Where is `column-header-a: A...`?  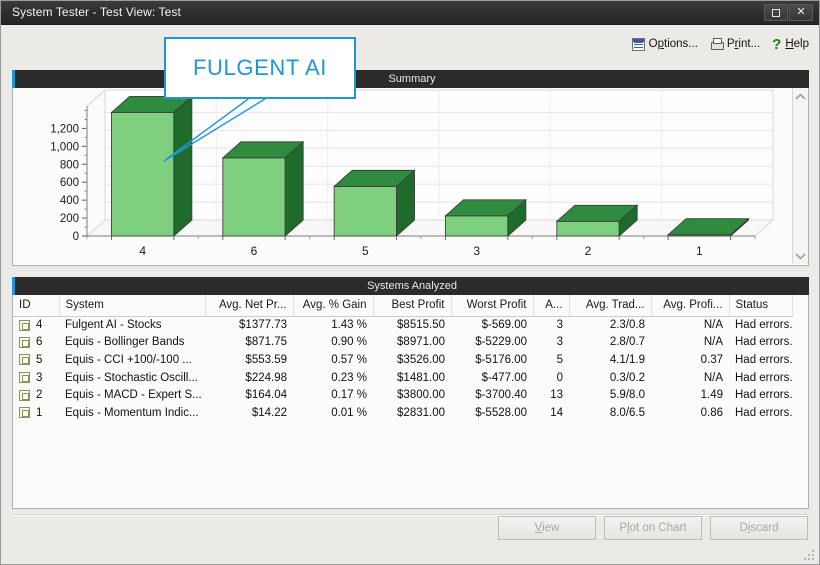 column-header-a: A... is located at coordinates (551, 306).